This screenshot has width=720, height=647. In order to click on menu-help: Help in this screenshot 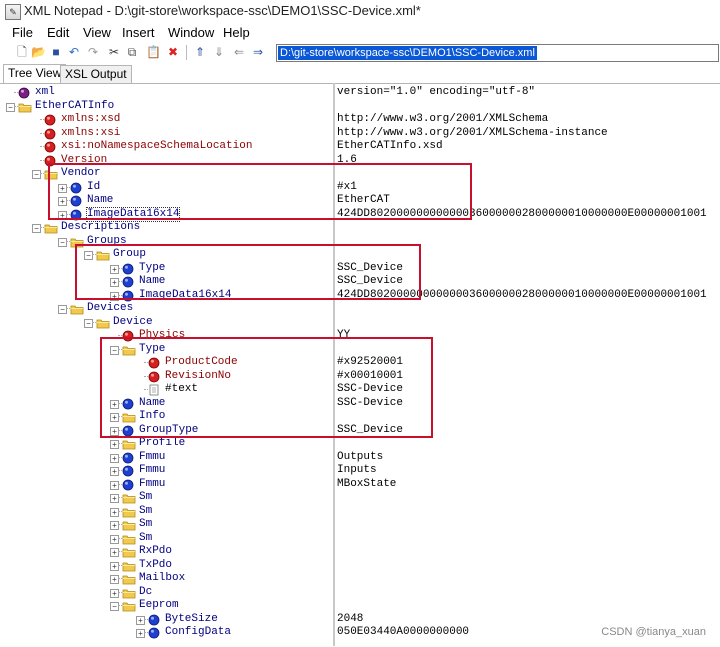, I will do `click(236, 32)`.